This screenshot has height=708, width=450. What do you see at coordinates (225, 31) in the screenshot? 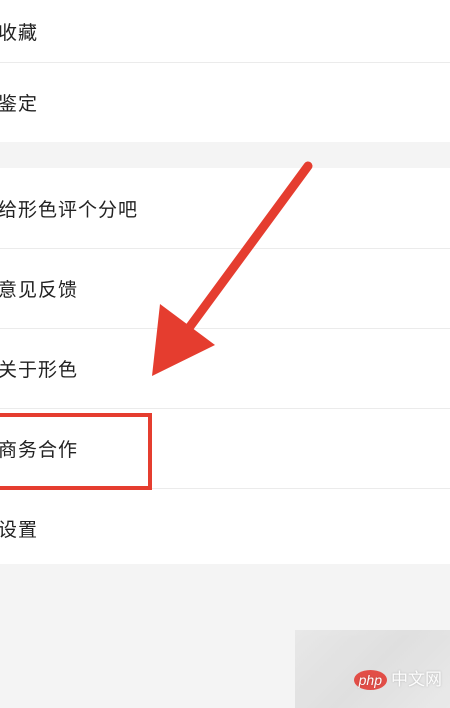
I see `menu-item-favorites: 收藏` at bounding box center [225, 31].